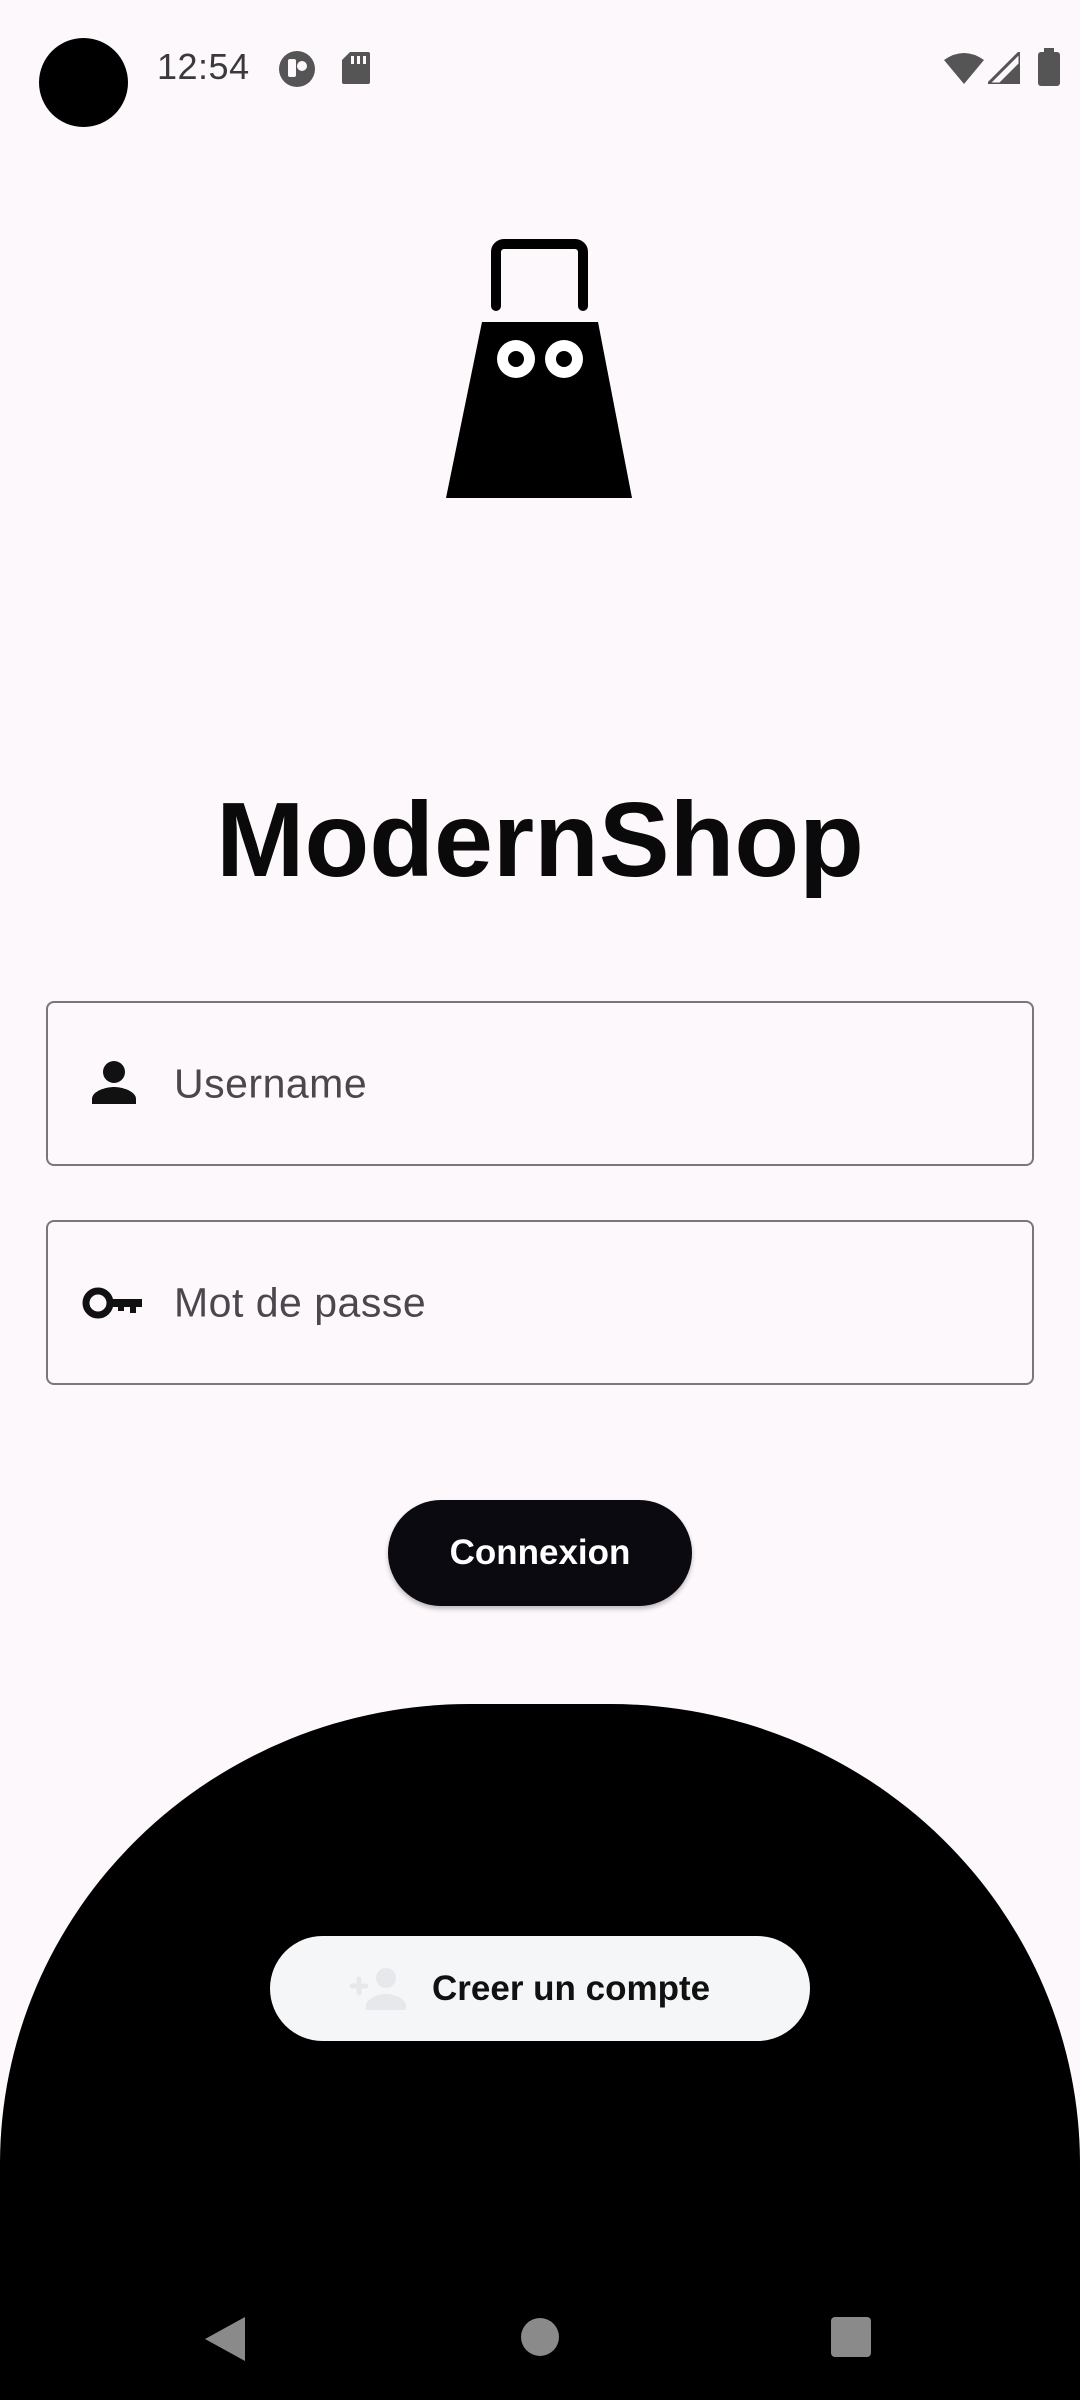  What do you see at coordinates (539, 368) in the screenshot?
I see `shopping-bag-logo` at bounding box center [539, 368].